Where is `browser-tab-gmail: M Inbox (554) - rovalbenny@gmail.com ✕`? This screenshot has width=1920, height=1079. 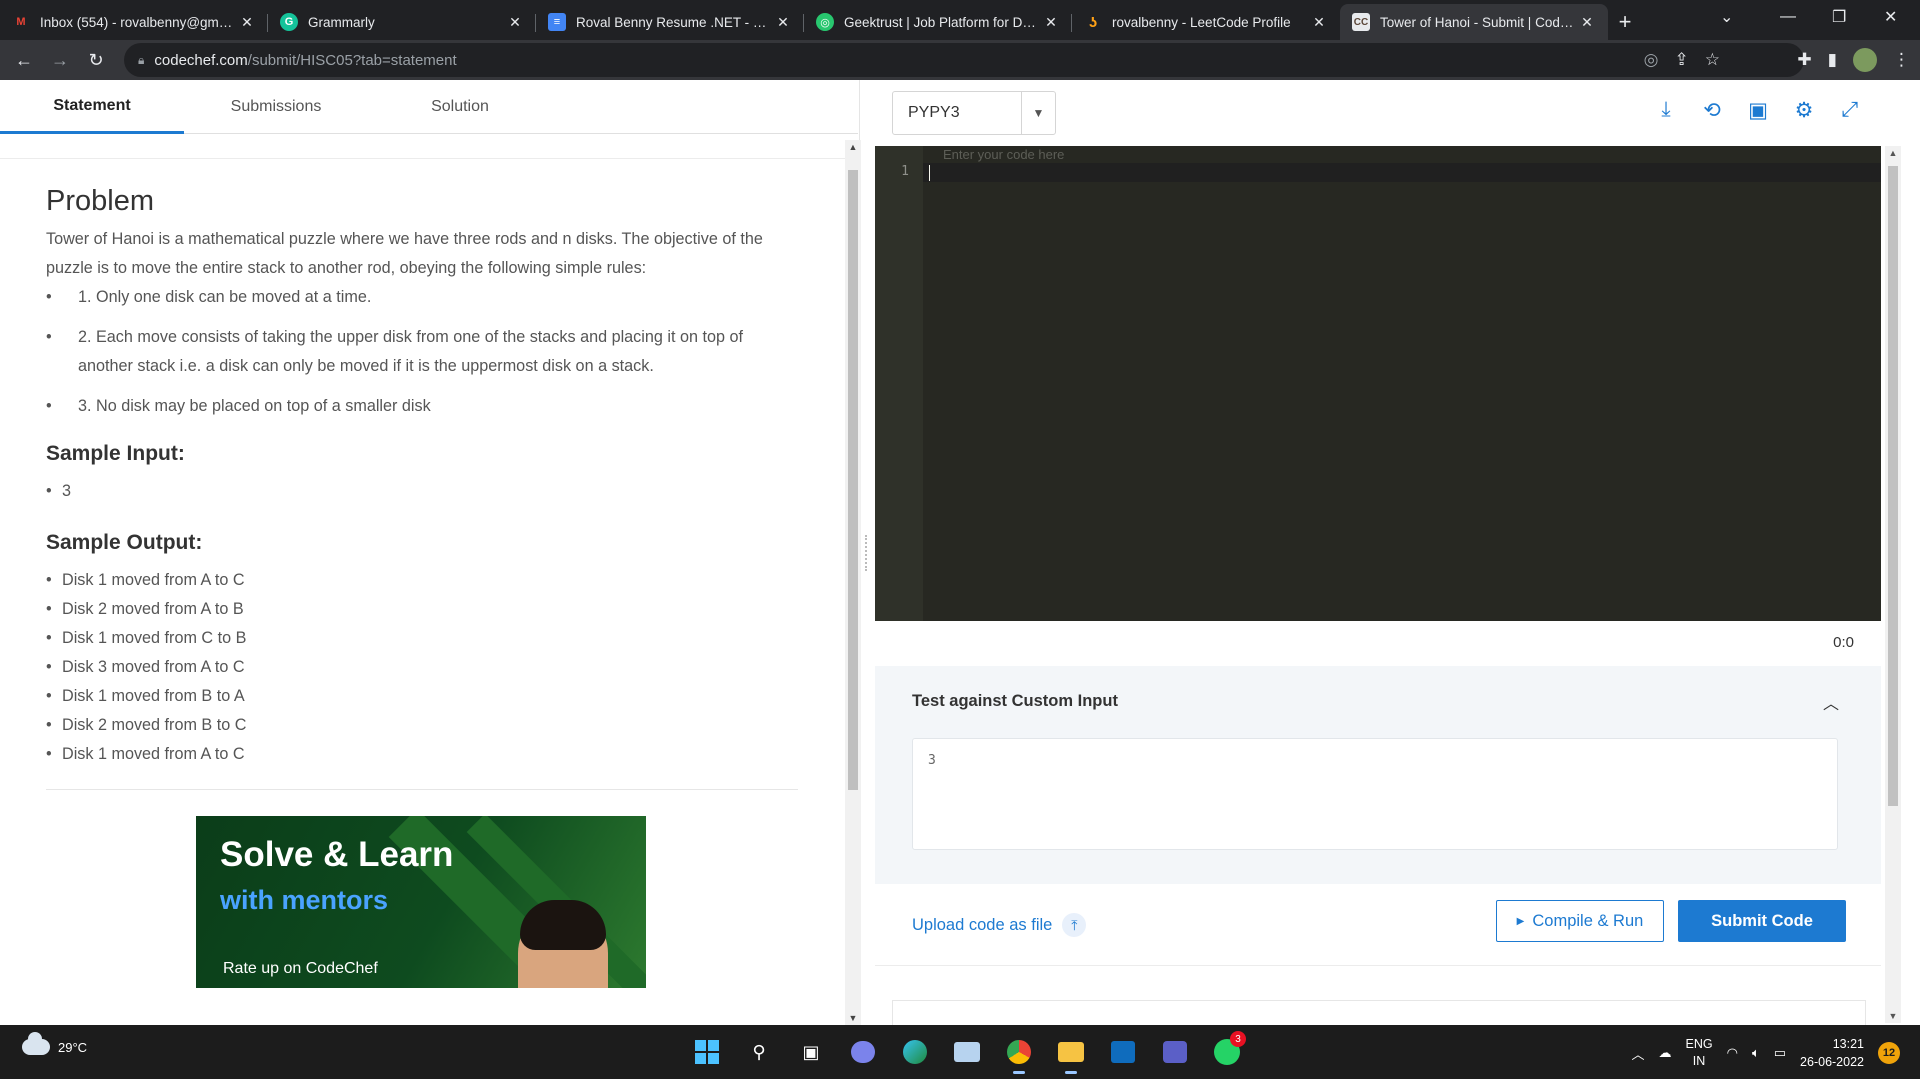
browser-tab-gmail: M Inbox (554) - rovalbenny@gmail.com ✕ is located at coordinates (134, 22).